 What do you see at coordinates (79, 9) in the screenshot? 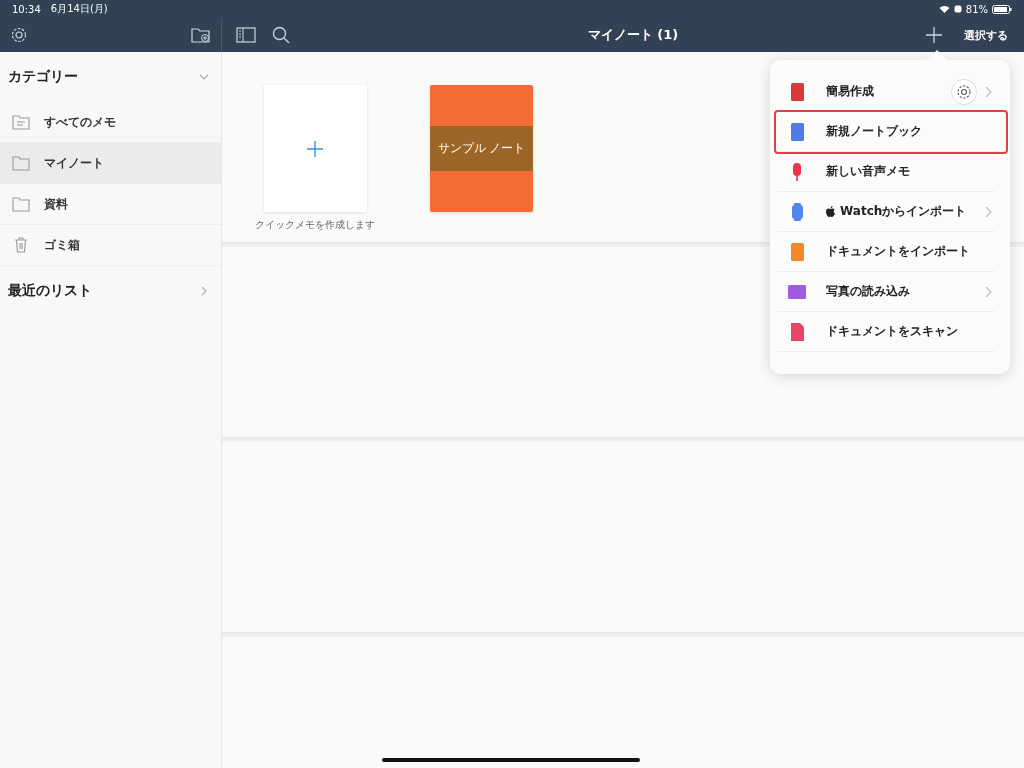
I see `status-date: 6月14日(月)` at bounding box center [79, 9].